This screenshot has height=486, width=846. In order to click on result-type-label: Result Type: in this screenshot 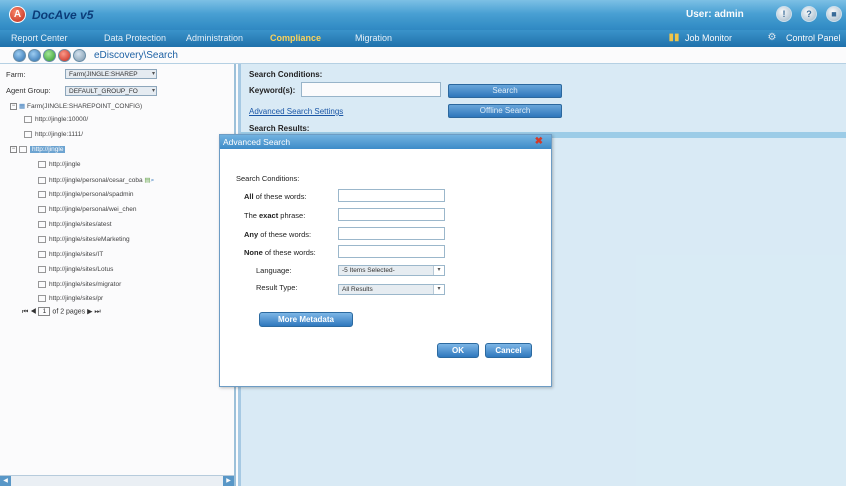, I will do `click(277, 287)`.